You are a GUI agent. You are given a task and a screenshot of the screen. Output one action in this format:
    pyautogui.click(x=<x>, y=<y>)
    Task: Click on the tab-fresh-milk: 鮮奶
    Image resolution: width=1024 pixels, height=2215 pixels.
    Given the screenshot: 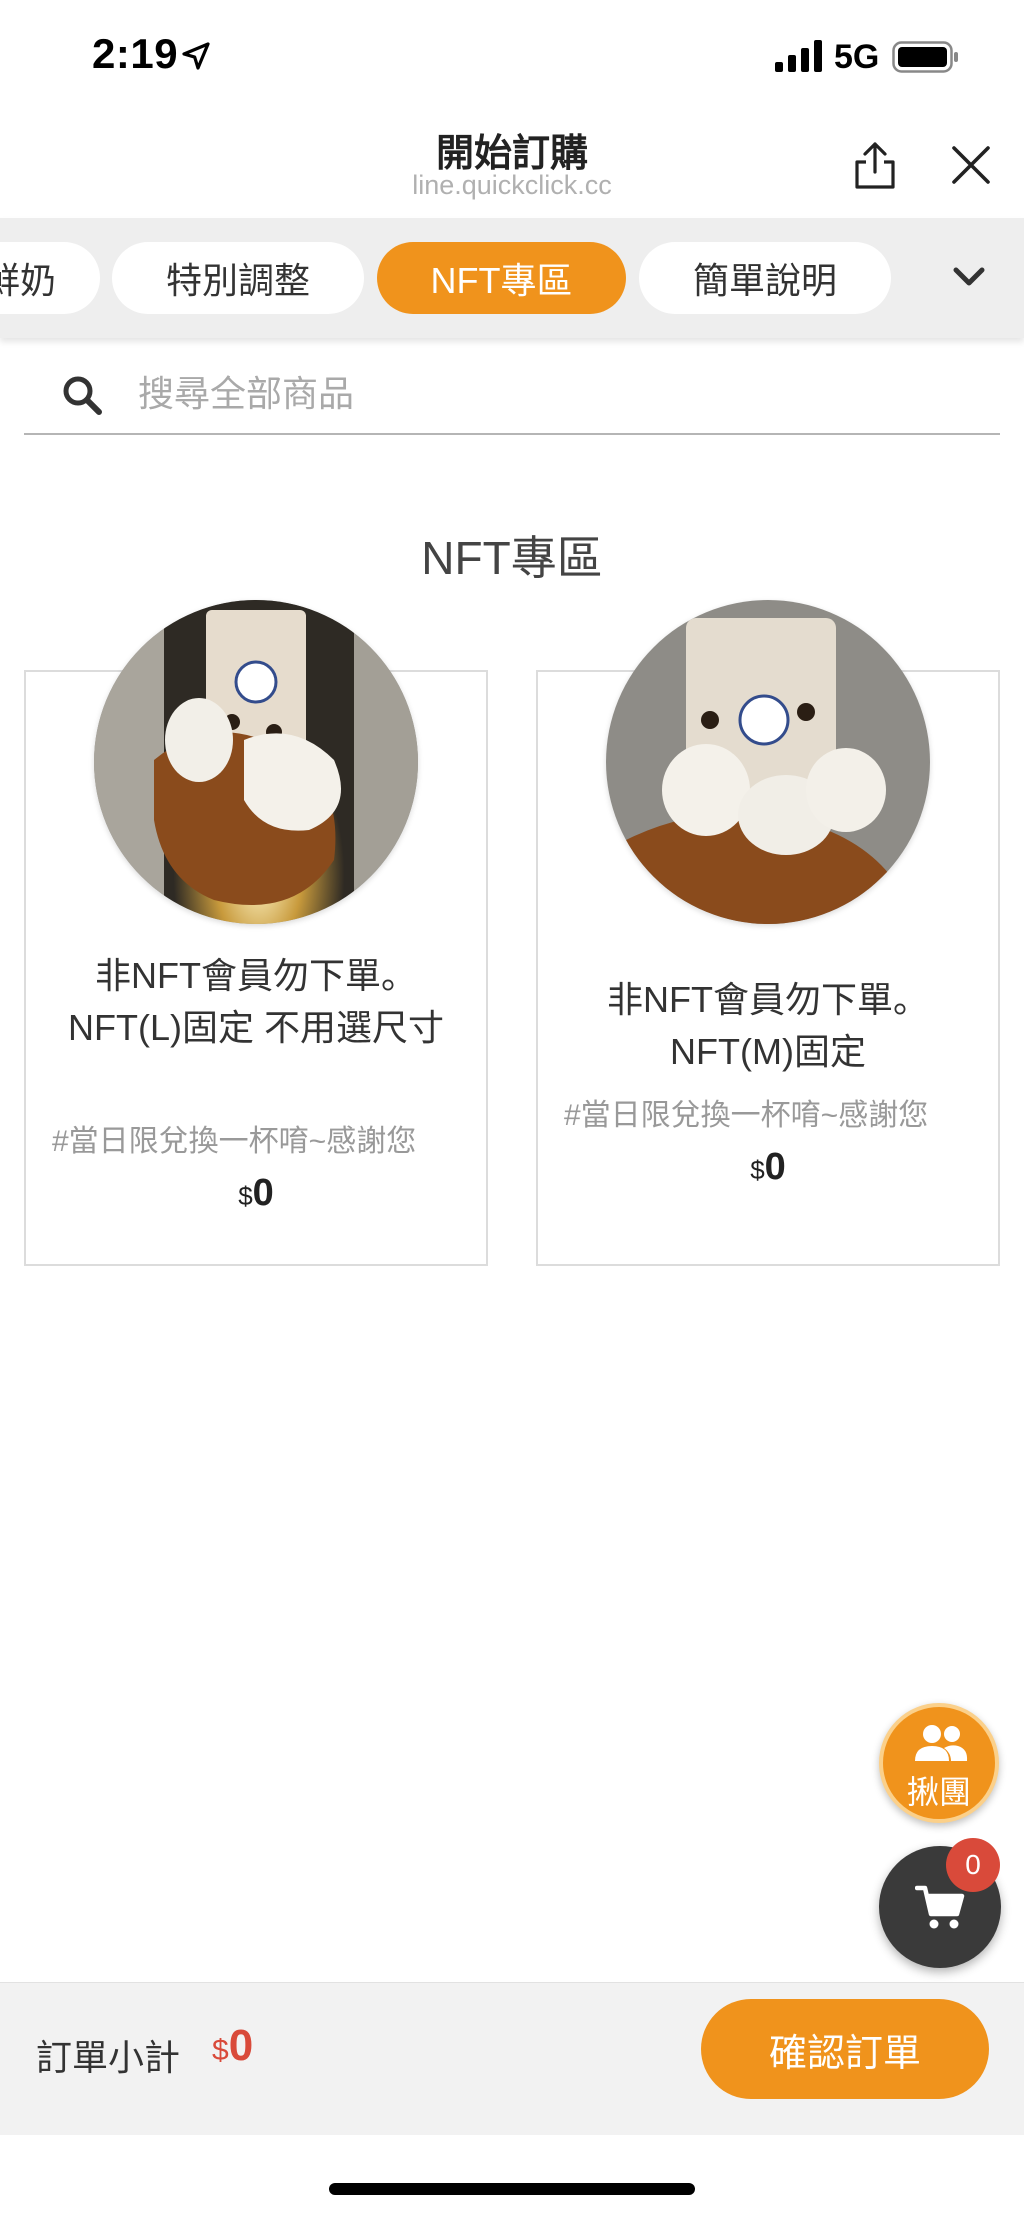 What is the action you would take?
    pyautogui.click(x=50, y=278)
    